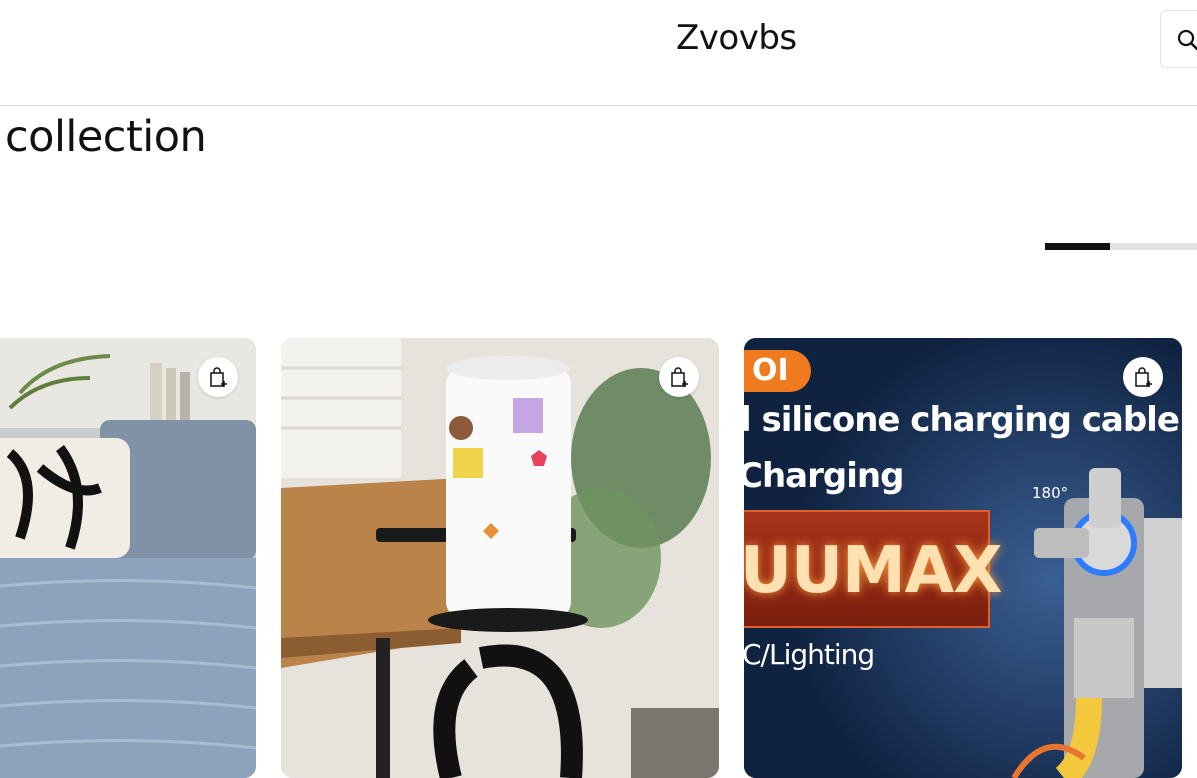 This screenshot has width=1197, height=778. Describe the element at coordinates (736, 38) in the screenshot. I see `brand-logo: Zvovbs` at that location.